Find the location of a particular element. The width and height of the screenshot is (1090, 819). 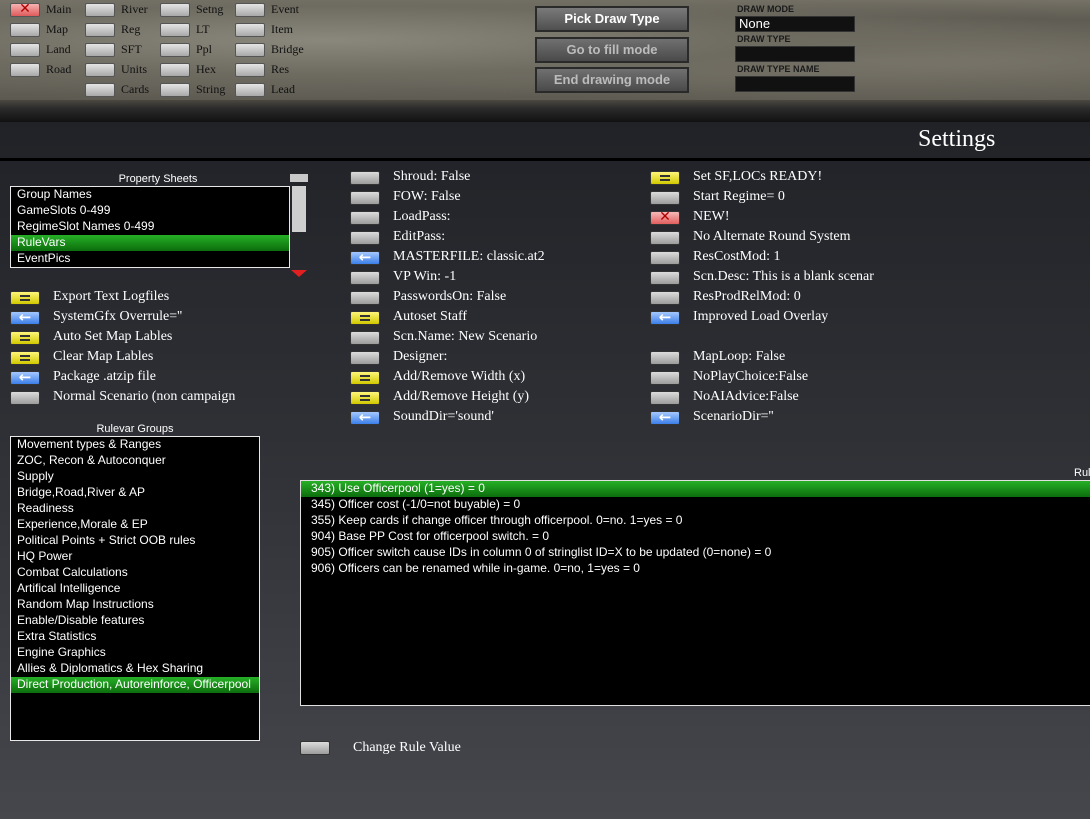

list-item: 345) Officer cost (-1/0=not buyable) = 0 is located at coordinates (695, 505).